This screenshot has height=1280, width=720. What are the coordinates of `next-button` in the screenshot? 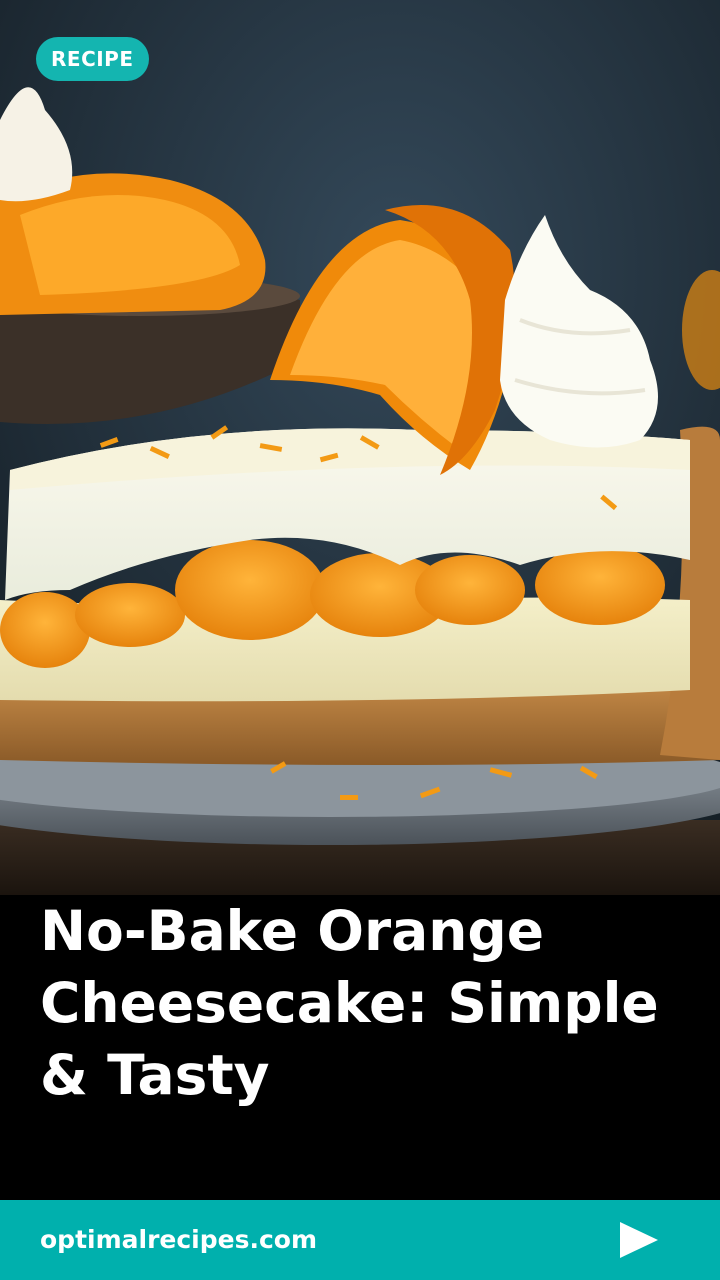 It's located at (639, 1240).